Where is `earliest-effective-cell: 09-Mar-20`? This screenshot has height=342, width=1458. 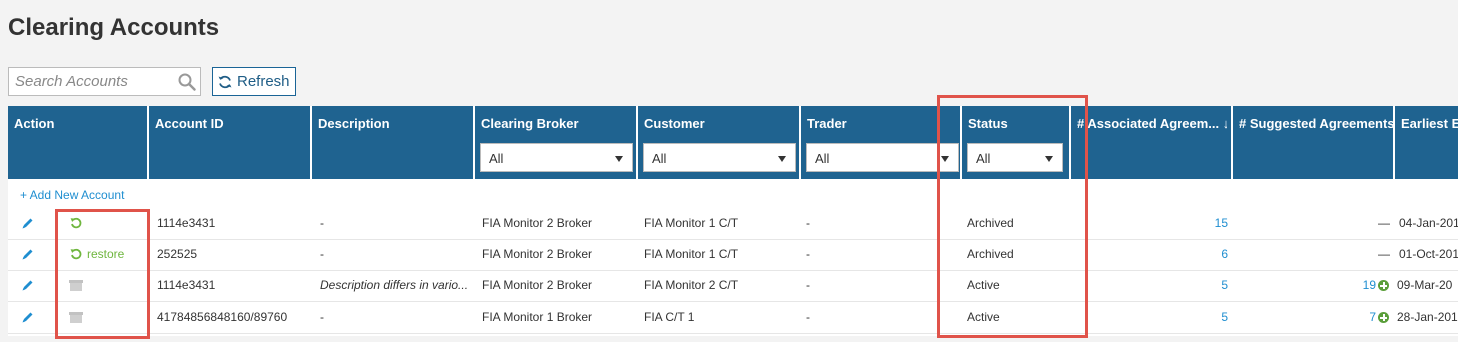 earliest-effective-cell: 09-Mar-20 is located at coordinates (1425, 285).